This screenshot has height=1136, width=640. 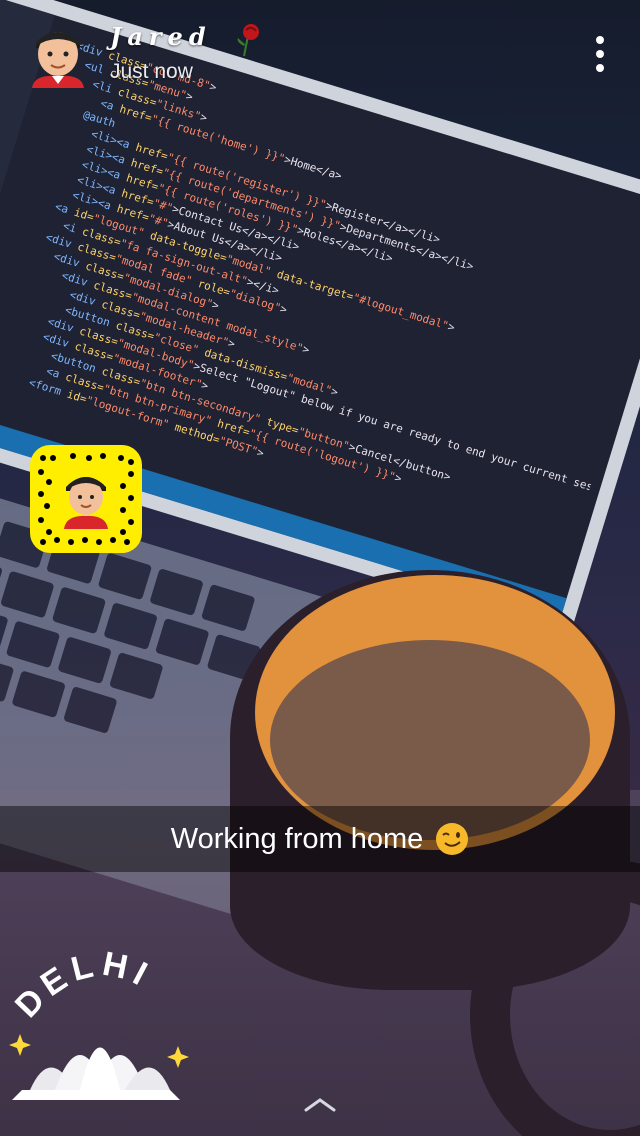 What do you see at coordinates (600, 54) in the screenshot?
I see `more-vertical-icon` at bounding box center [600, 54].